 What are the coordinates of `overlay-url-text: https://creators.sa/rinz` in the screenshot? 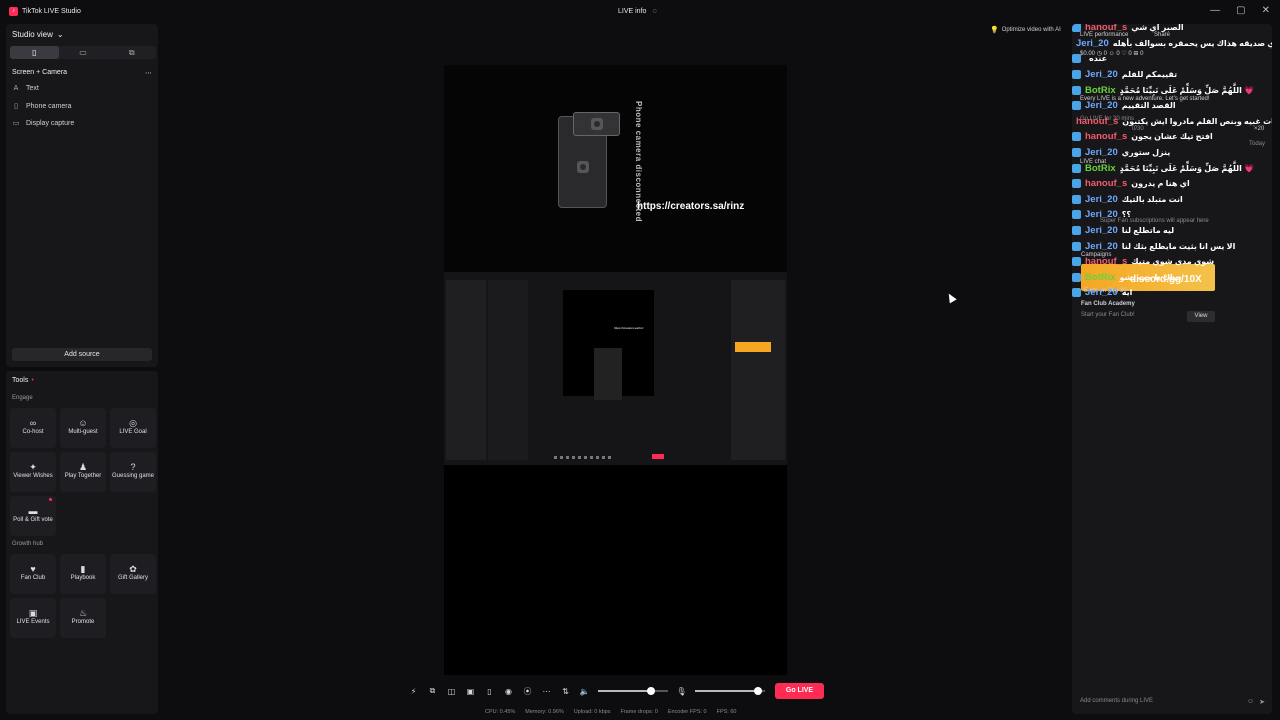 It's located at (690, 206).